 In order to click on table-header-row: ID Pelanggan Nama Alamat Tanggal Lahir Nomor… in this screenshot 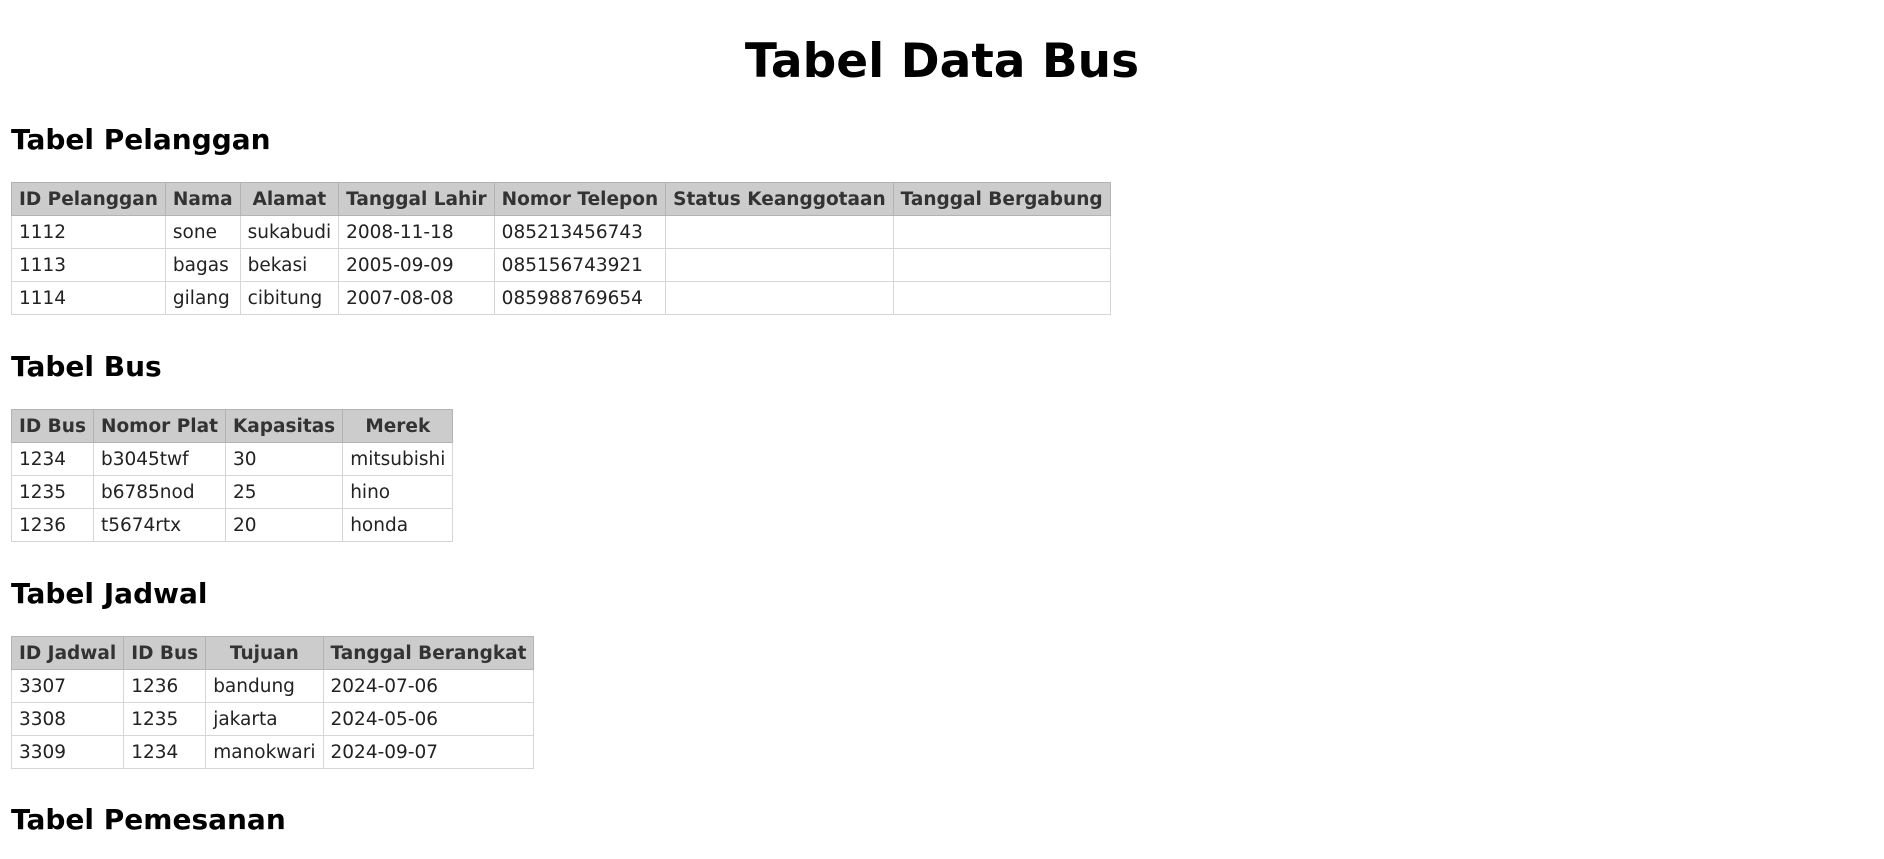, I will do `click(561, 199)`.